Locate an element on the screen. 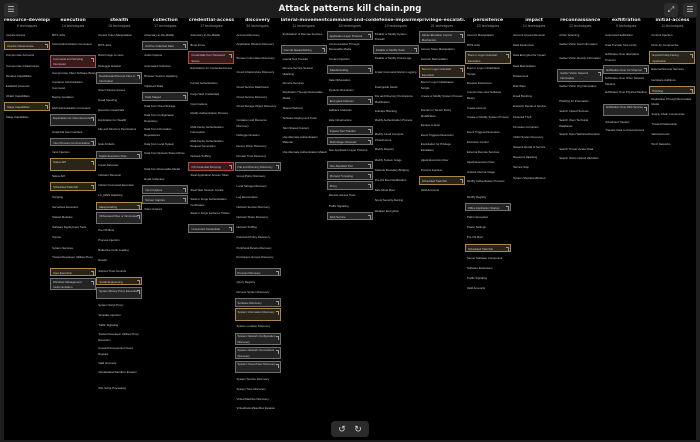 The height and width of the screenshot is (442, 700). technique-cell: Transfer Data to Cloud Account is located at coordinates (626, 134).